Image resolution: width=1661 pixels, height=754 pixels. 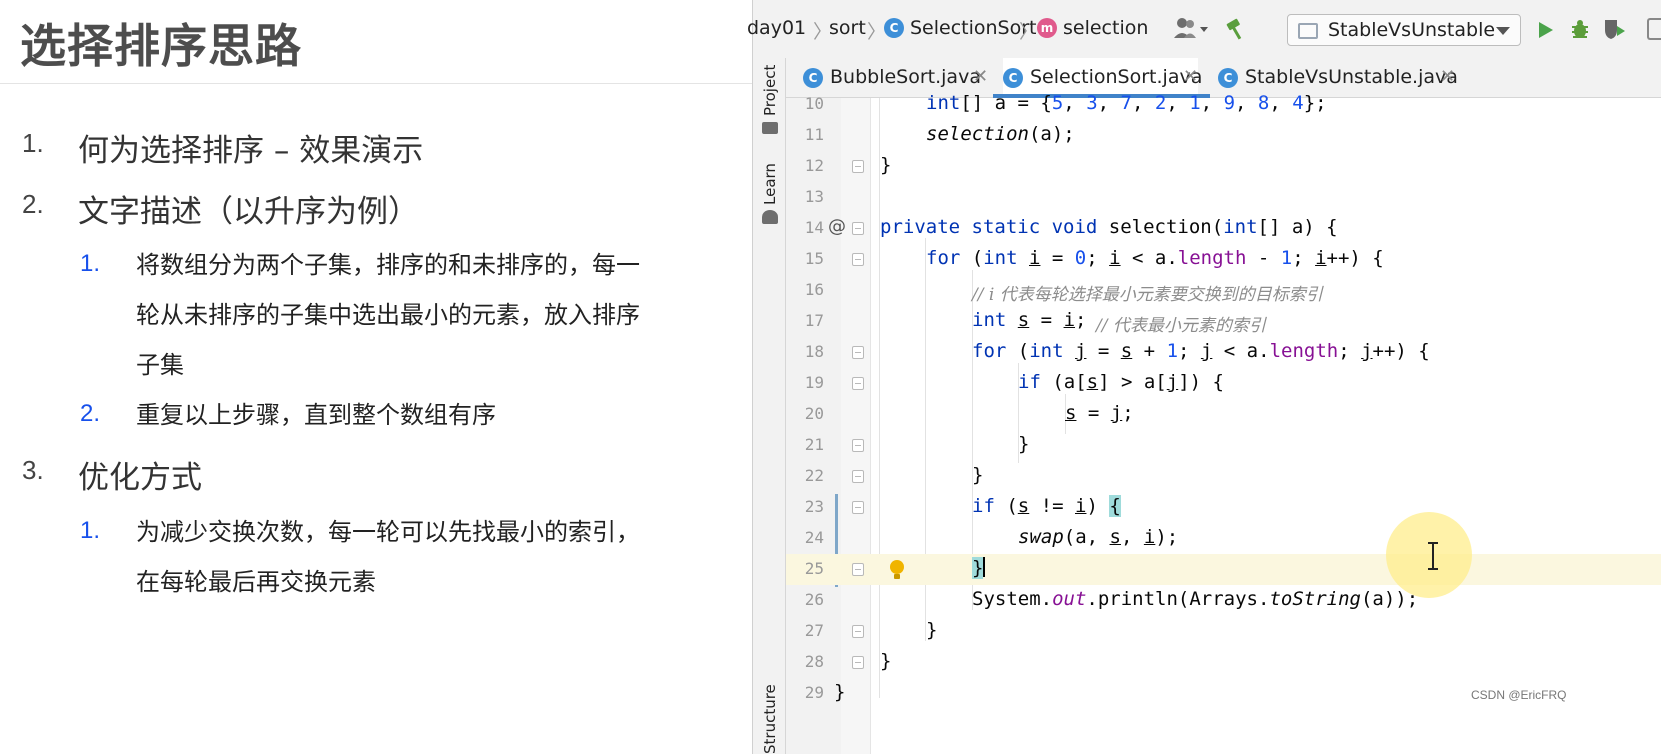 What do you see at coordinates (1223, 104) in the screenshot?
I see `code-line: 10 int[] a = {5, 3, 7, 2, 1, 9, 8, 4};` at bounding box center [1223, 104].